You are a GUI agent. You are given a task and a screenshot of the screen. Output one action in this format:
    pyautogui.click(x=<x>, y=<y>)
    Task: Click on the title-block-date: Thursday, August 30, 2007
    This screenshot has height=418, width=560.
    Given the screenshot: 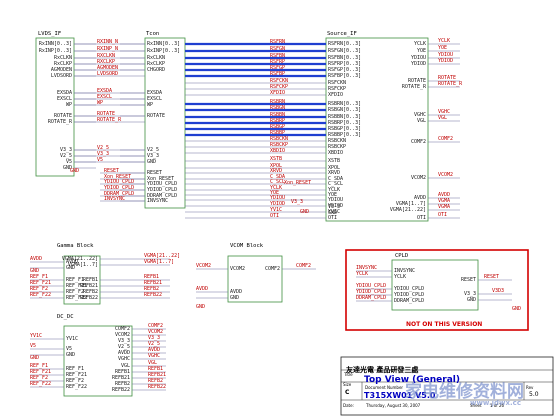 What is the action you would take?
    pyautogui.click(x=393, y=405)
    